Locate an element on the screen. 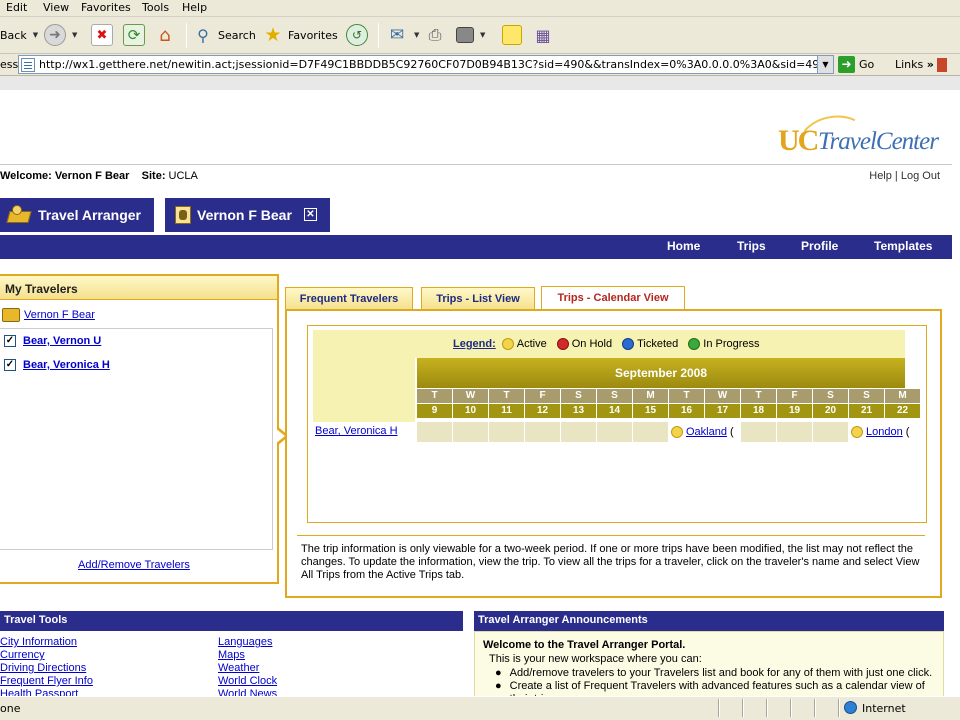  tab-trips-calendar-view: Trips - Calendar View is located at coordinates (613, 298).